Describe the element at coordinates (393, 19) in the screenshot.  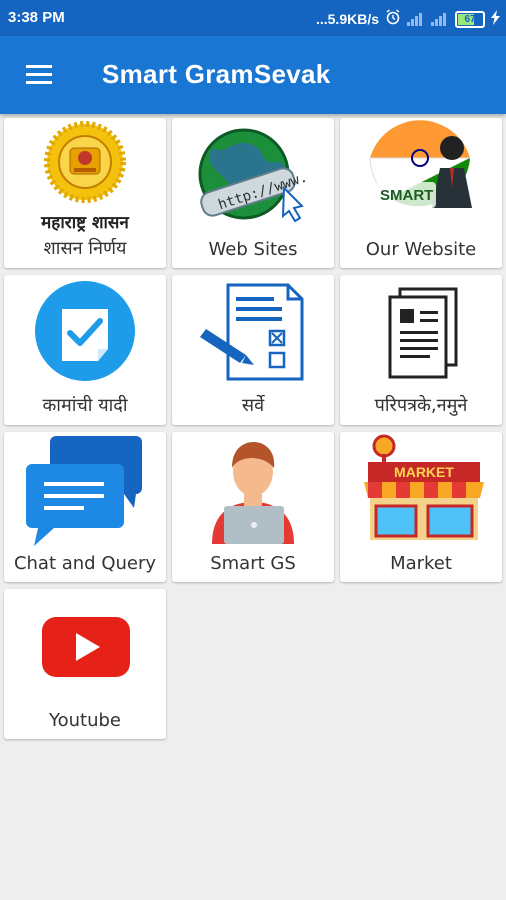
I see `alarm-icon` at that location.